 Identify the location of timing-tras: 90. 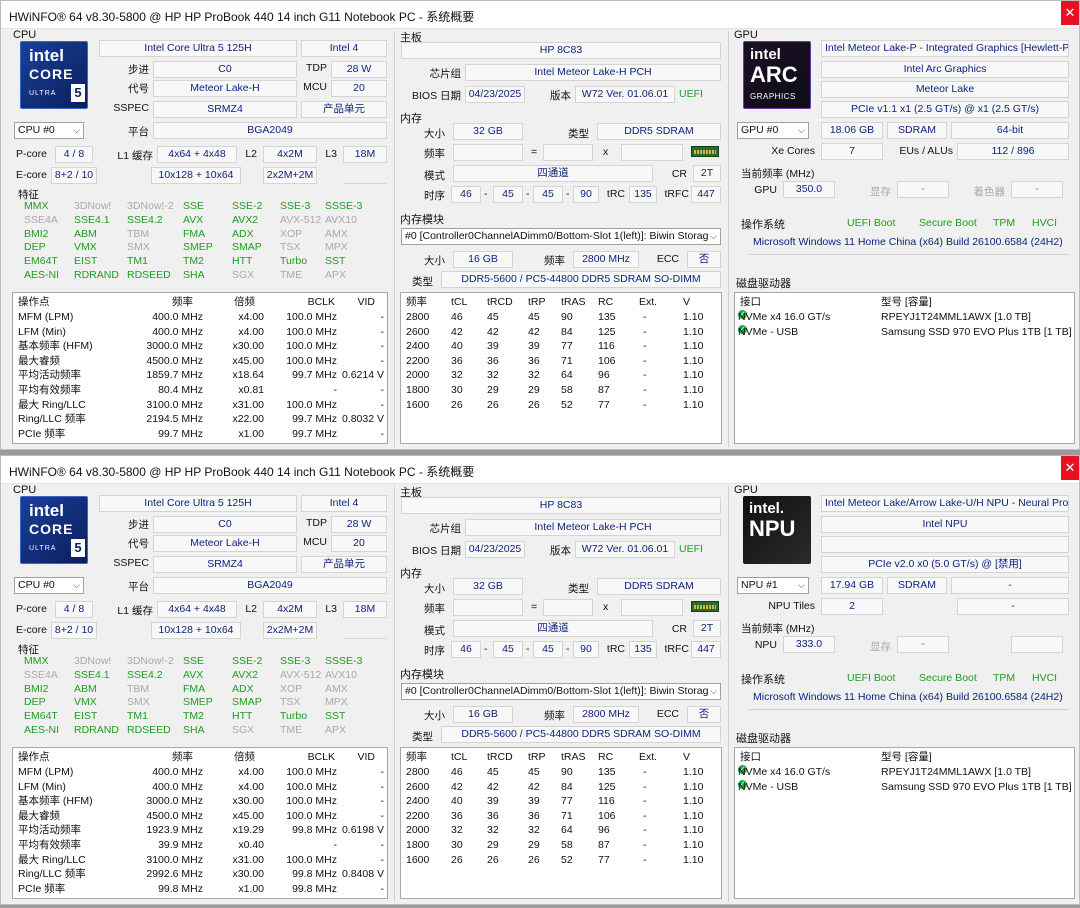
(586, 194).